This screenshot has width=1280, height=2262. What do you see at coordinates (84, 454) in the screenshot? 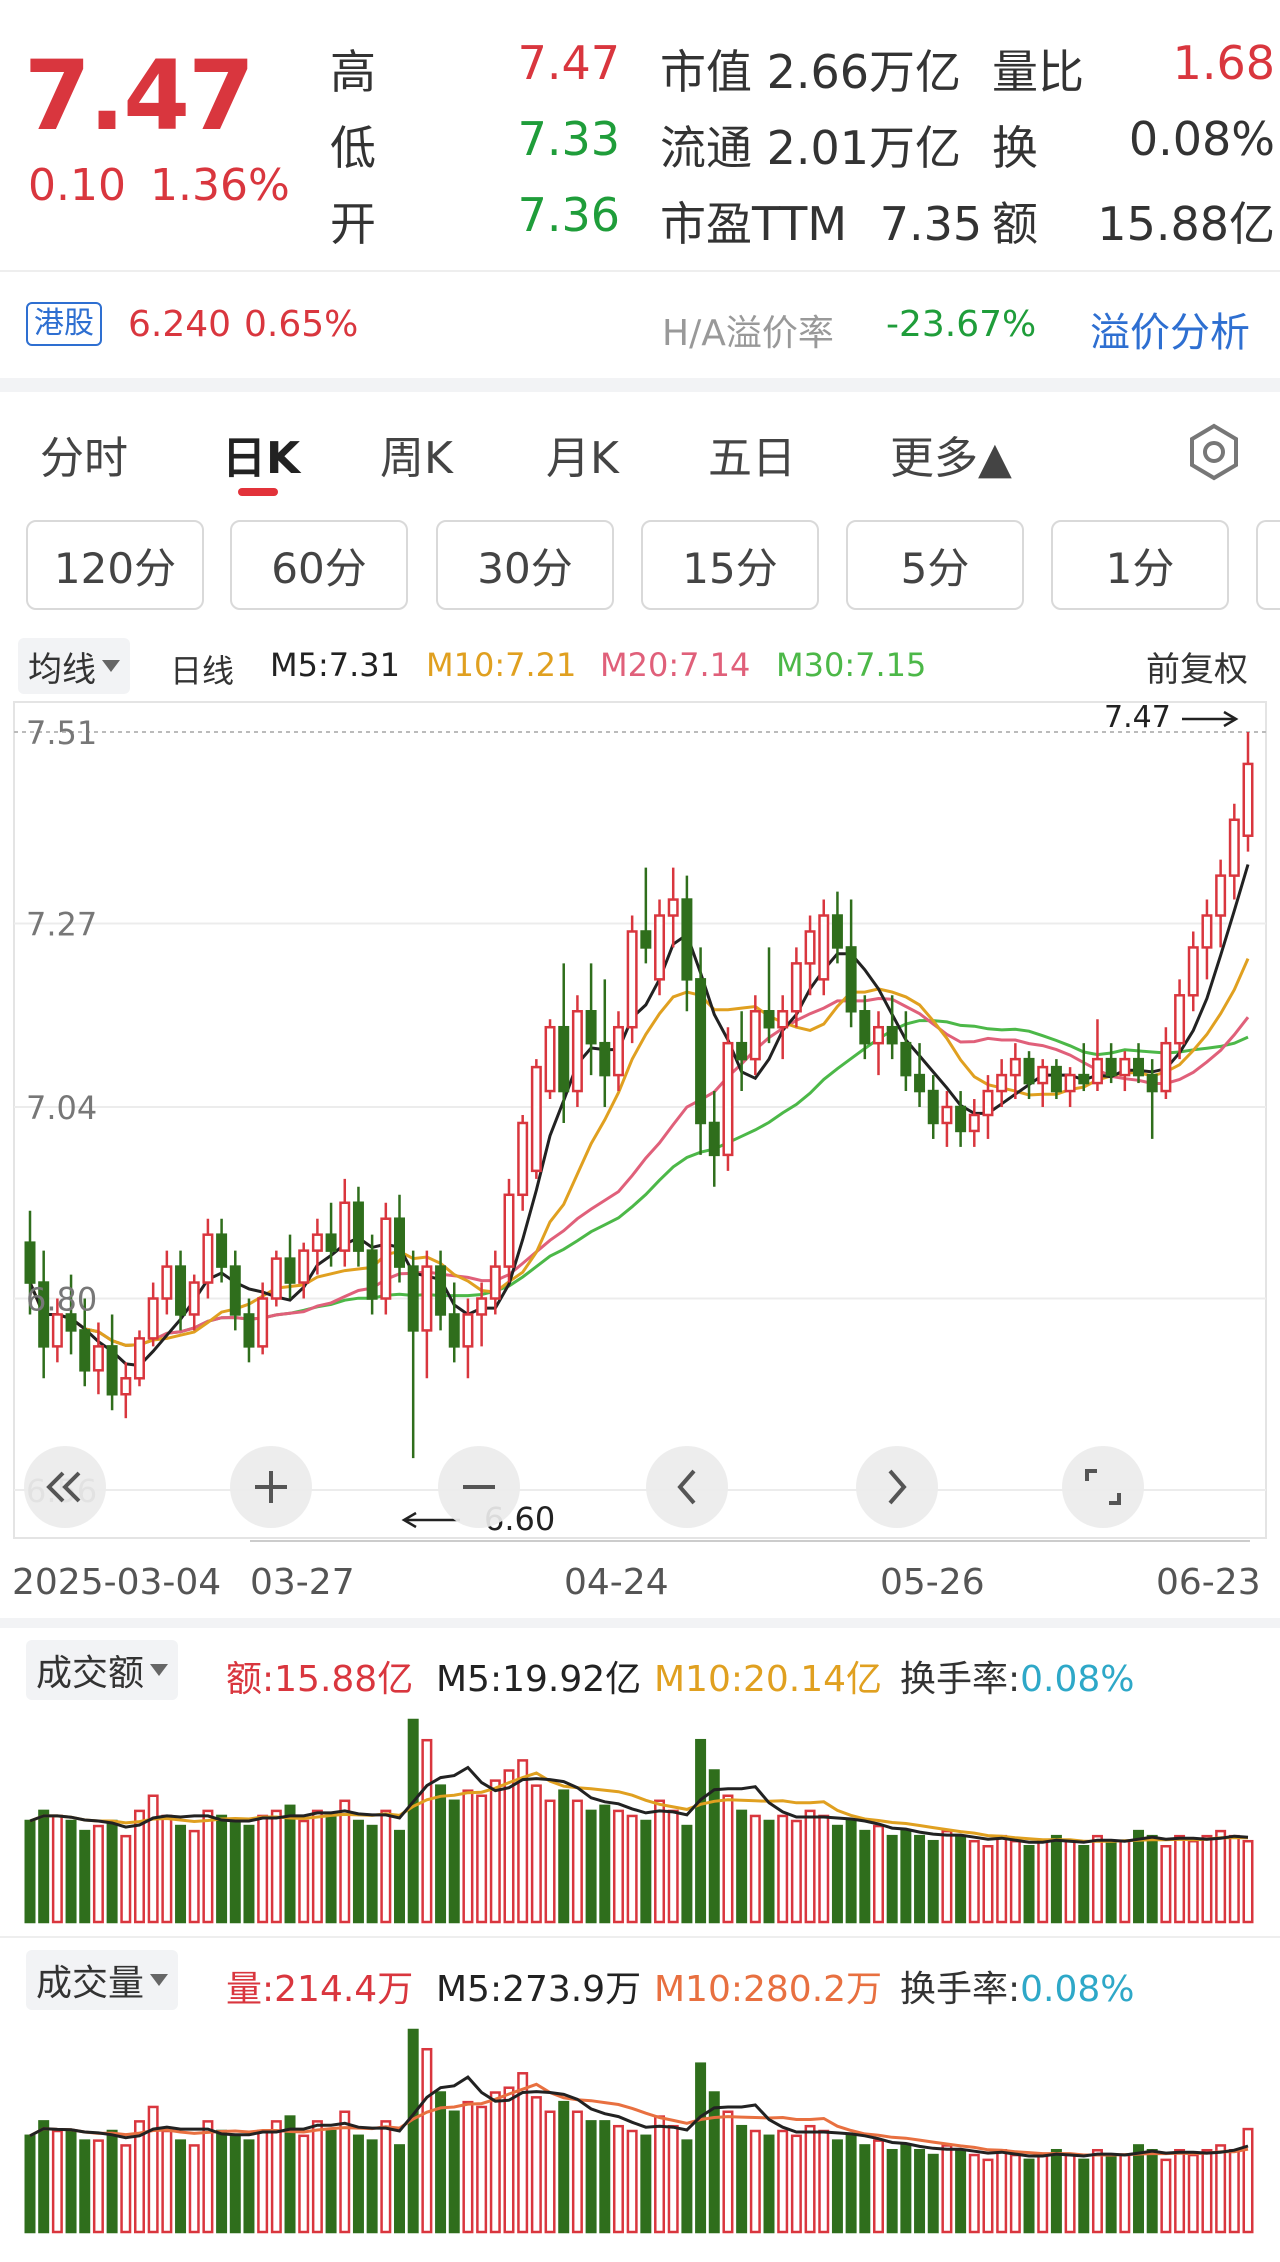
I see `tab-intraday: 分时` at bounding box center [84, 454].